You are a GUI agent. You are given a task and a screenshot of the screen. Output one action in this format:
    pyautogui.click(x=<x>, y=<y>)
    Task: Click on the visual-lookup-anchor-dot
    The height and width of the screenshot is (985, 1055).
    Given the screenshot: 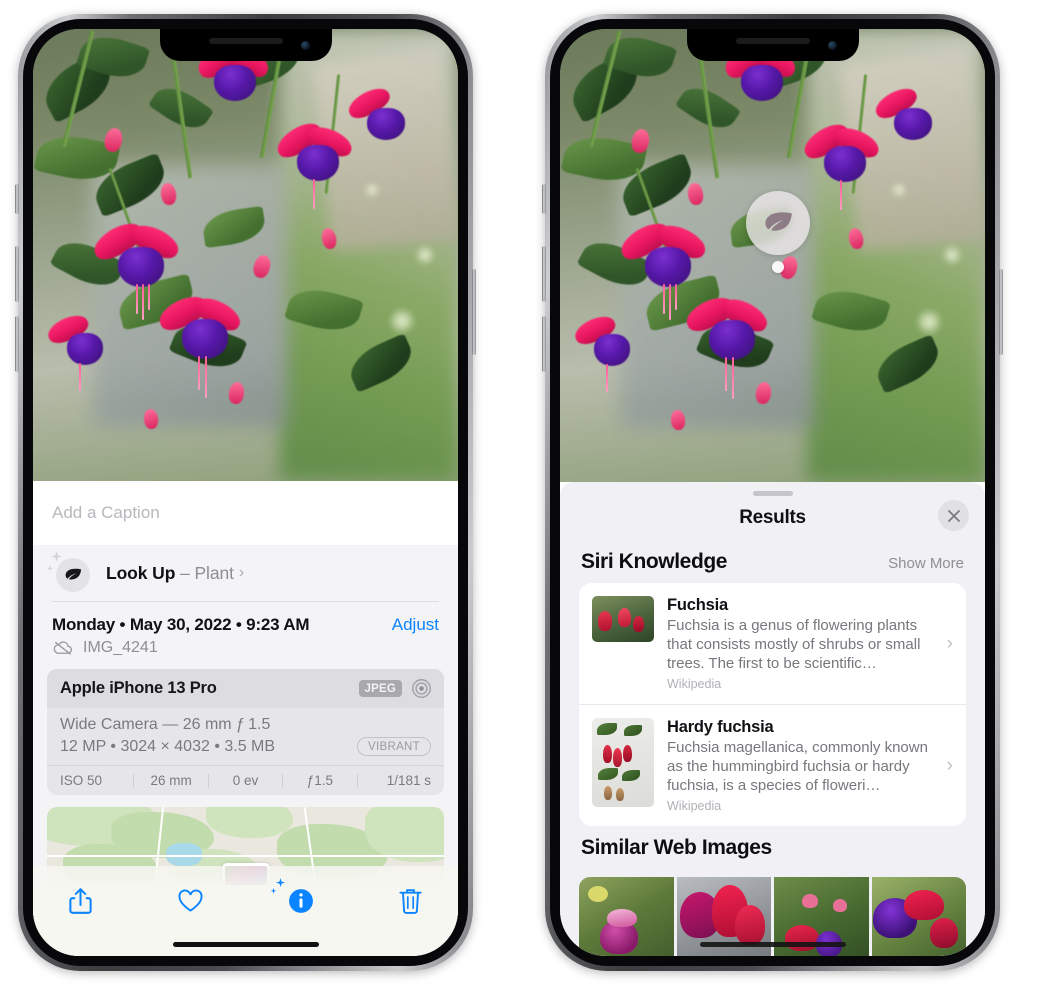 What is the action you would take?
    pyautogui.click(x=778, y=267)
    